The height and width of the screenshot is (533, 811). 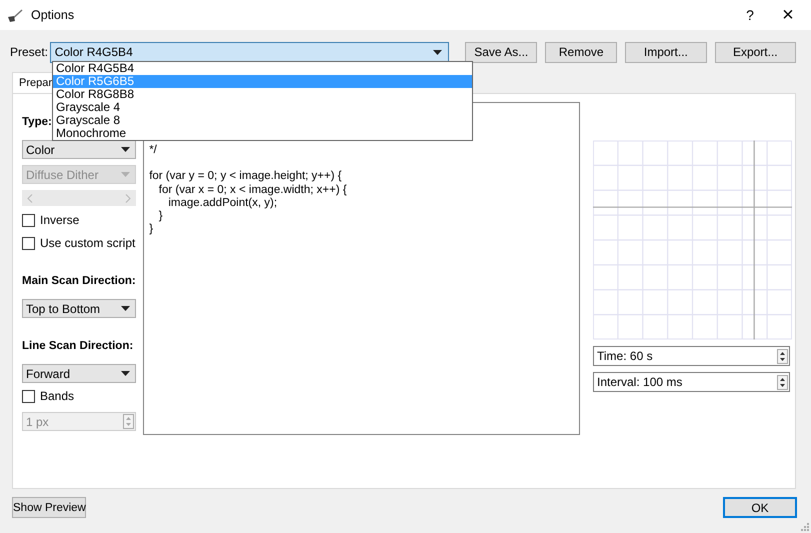 I want to click on toolbar-button: Remove, so click(x=581, y=52).